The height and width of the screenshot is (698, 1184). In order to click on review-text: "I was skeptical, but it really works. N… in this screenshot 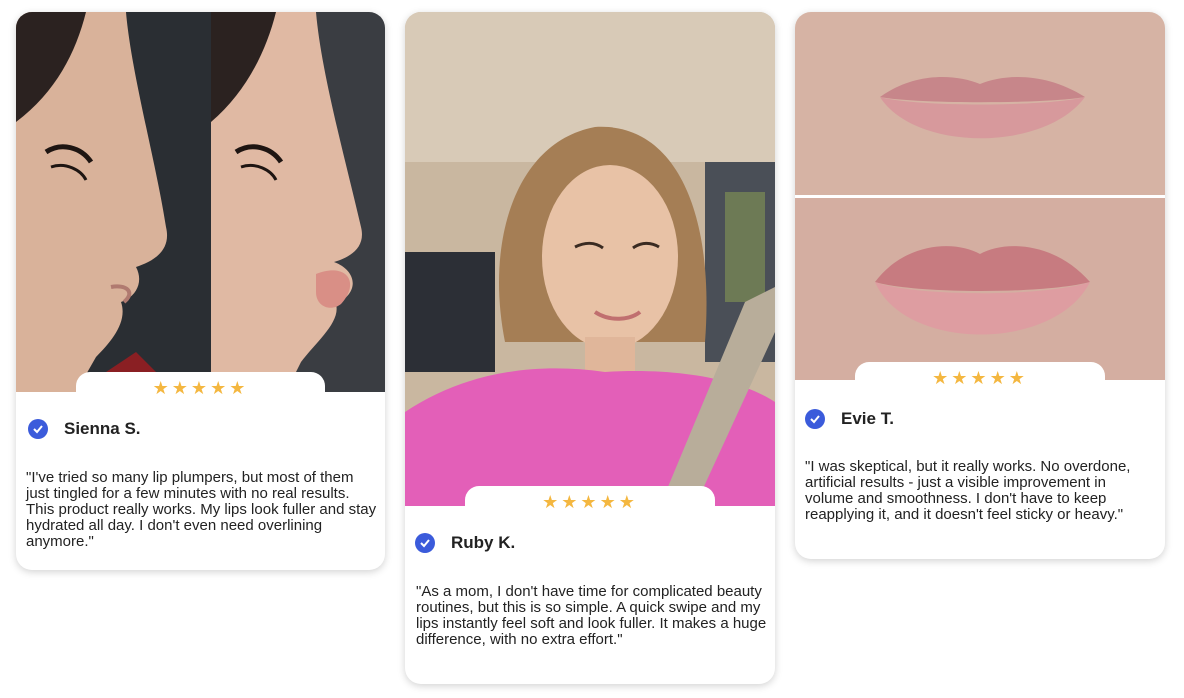, I will do `click(968, 490)`.